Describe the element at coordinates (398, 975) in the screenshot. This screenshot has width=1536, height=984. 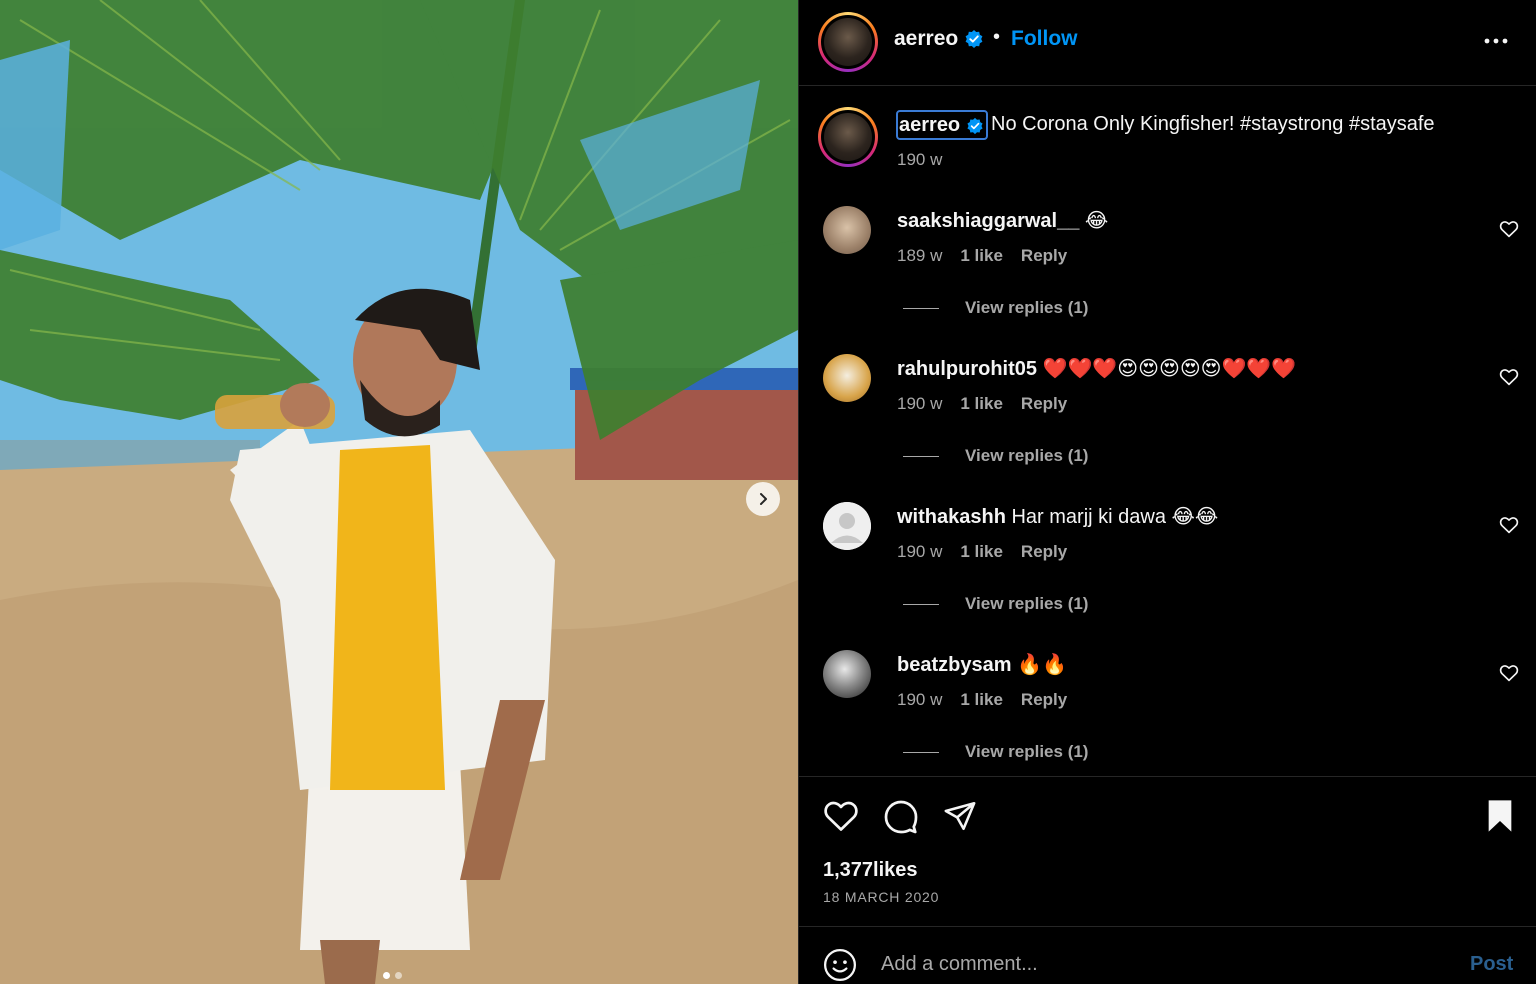
I see `carousel-dot` at that location.